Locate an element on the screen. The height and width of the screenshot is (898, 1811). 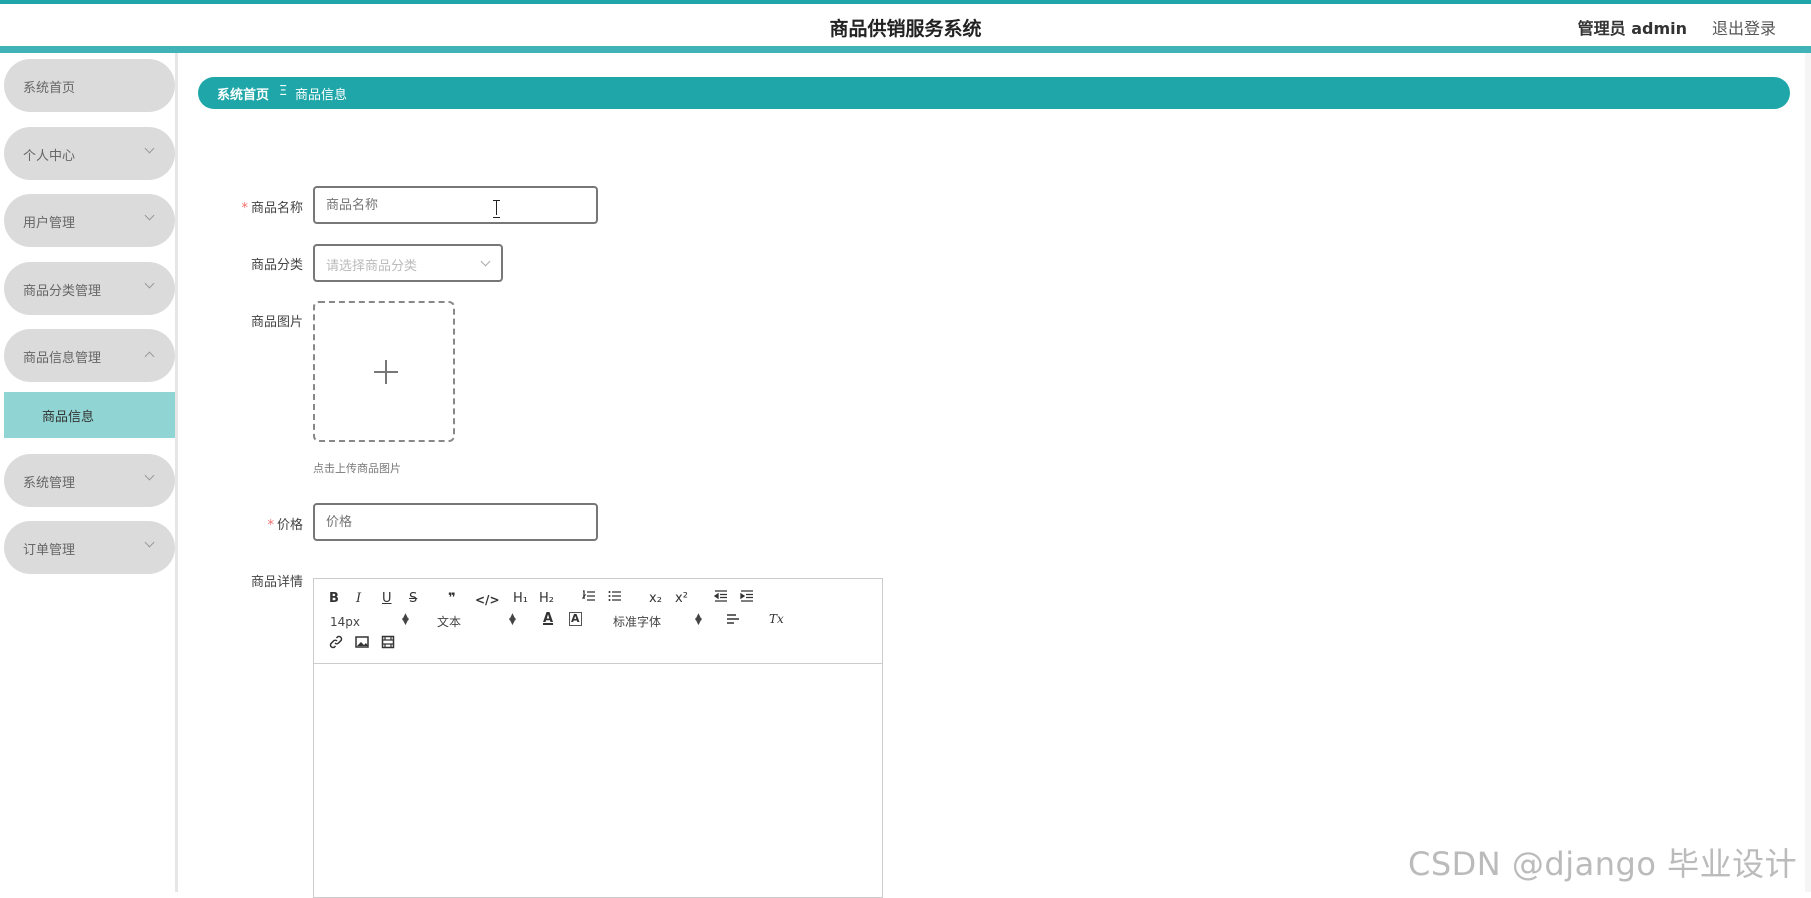
breadcrumb-separator: Ξ is located at coordinates (283, 91).